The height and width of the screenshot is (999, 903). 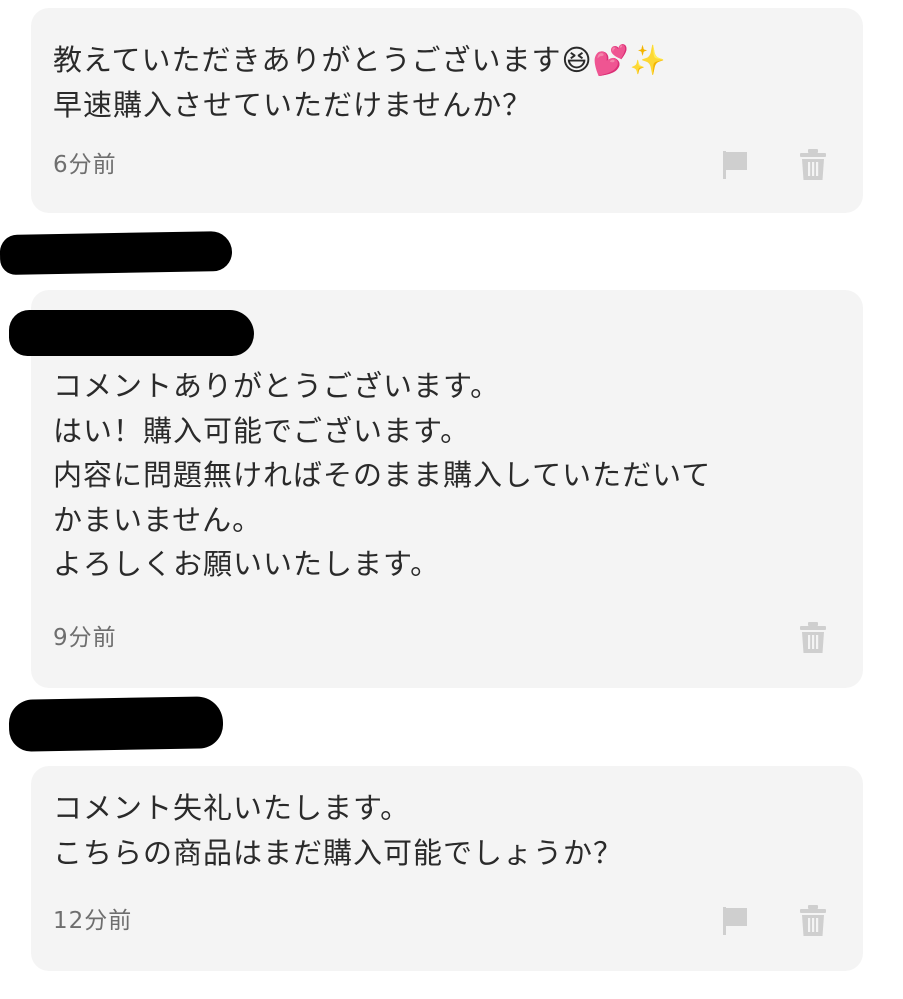 I want to click on comment-timestamp: 9分前, so click(x=85, y=638).